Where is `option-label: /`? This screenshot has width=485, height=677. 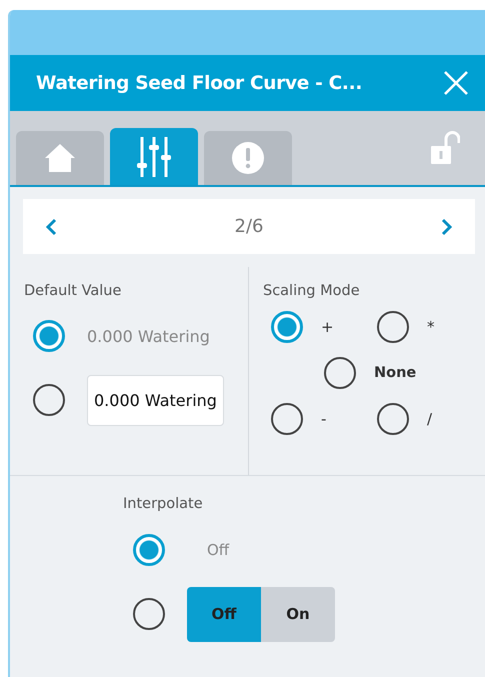
option-label: / is located at coordinates (429, 419).